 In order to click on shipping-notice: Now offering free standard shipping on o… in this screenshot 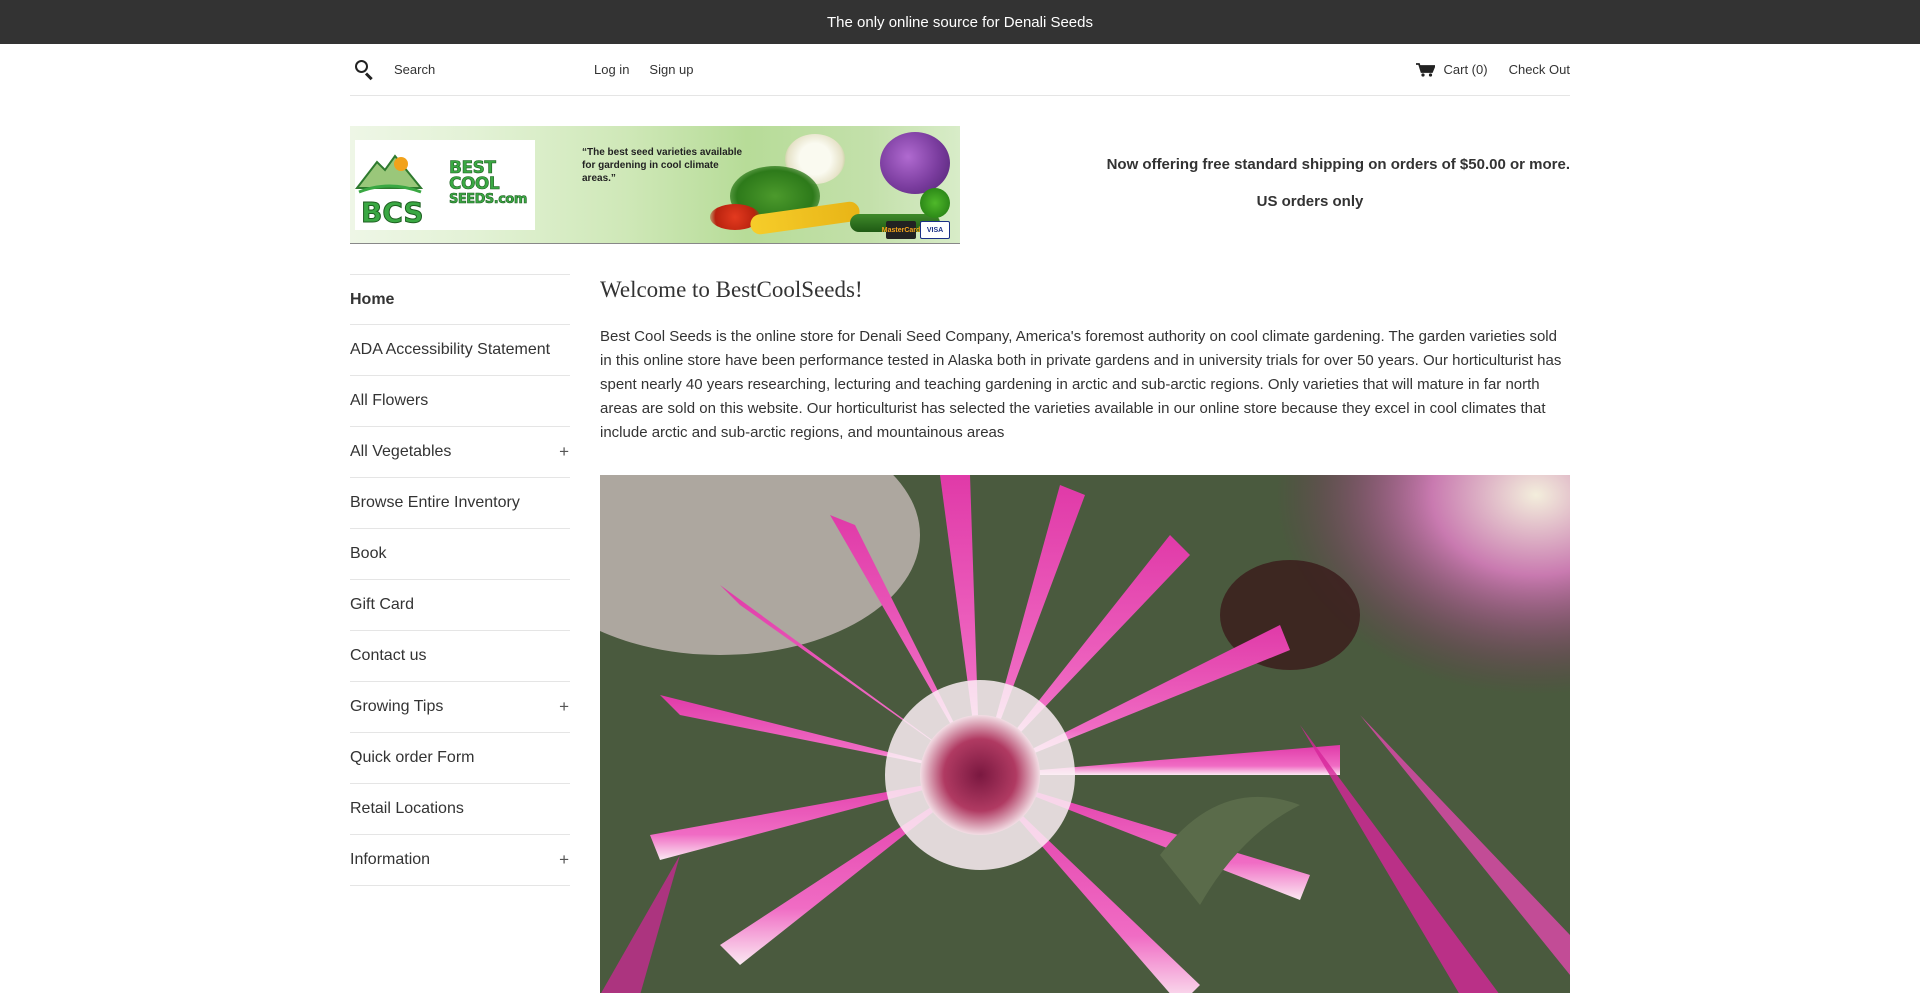, I will do `click(1290, 183)`.